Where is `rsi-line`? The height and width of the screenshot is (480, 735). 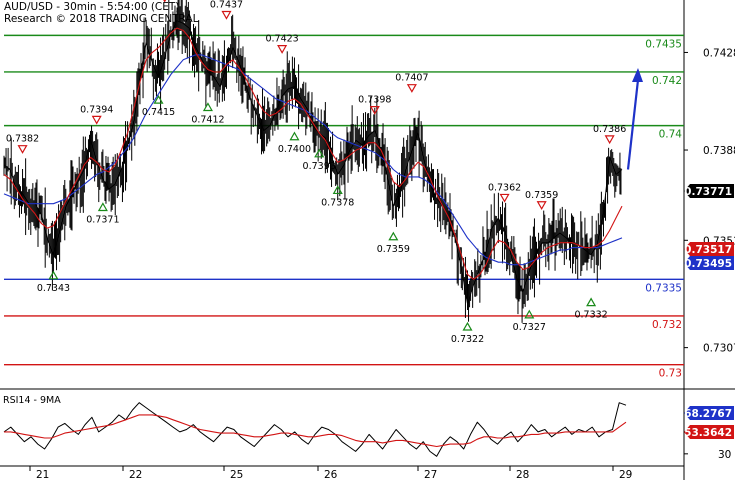
rsi-line is located at coordinates (315, 429).